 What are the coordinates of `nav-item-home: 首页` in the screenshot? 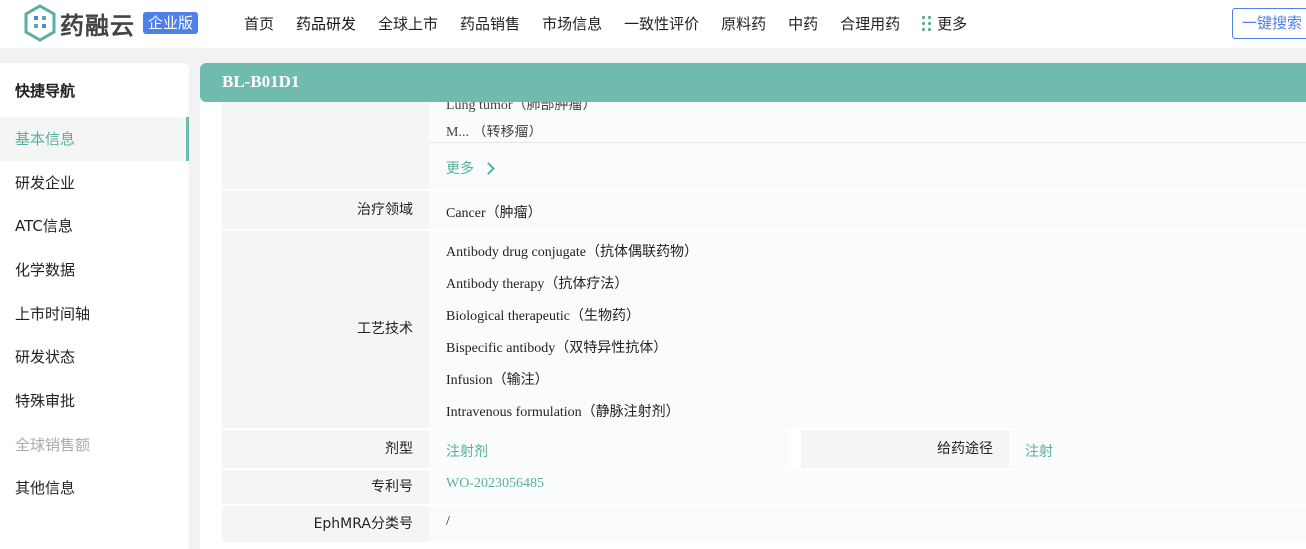 It's located at (259, 23).